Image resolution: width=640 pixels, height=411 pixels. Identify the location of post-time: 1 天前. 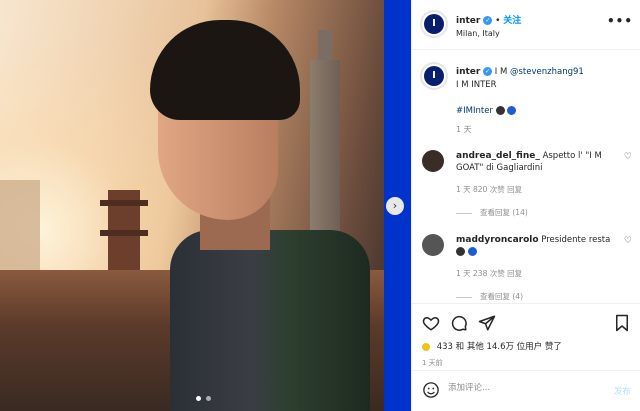
(432, 363).